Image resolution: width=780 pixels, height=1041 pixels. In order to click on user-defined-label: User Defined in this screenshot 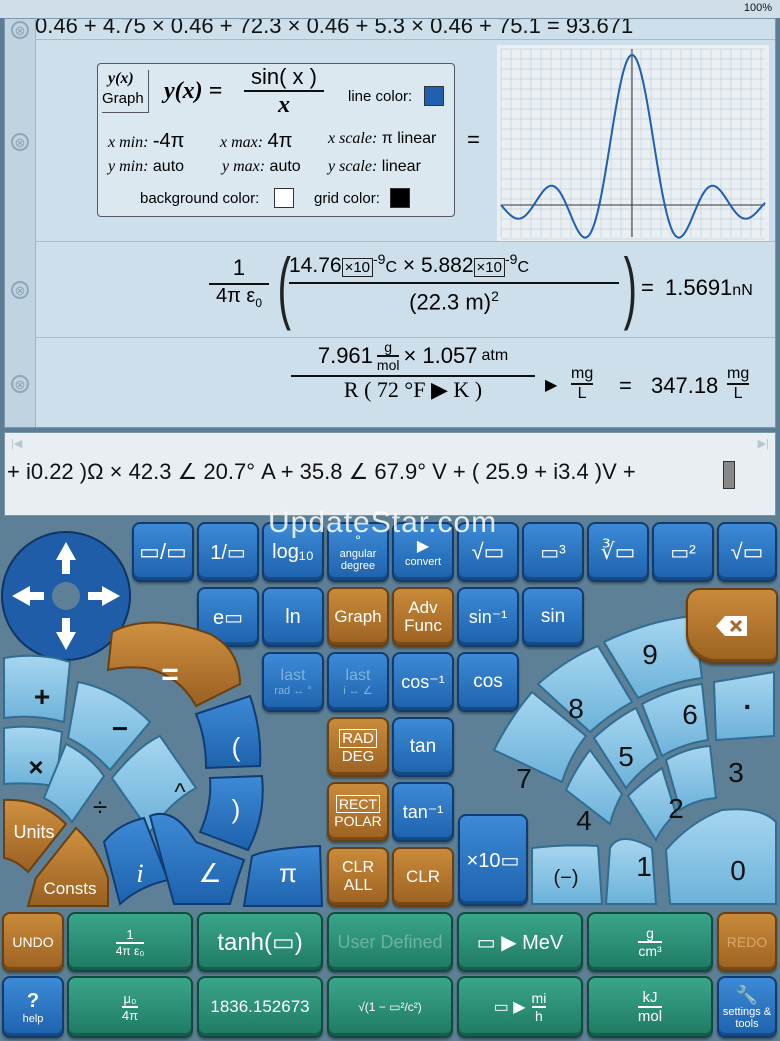, I will do `click(390, 942)`.